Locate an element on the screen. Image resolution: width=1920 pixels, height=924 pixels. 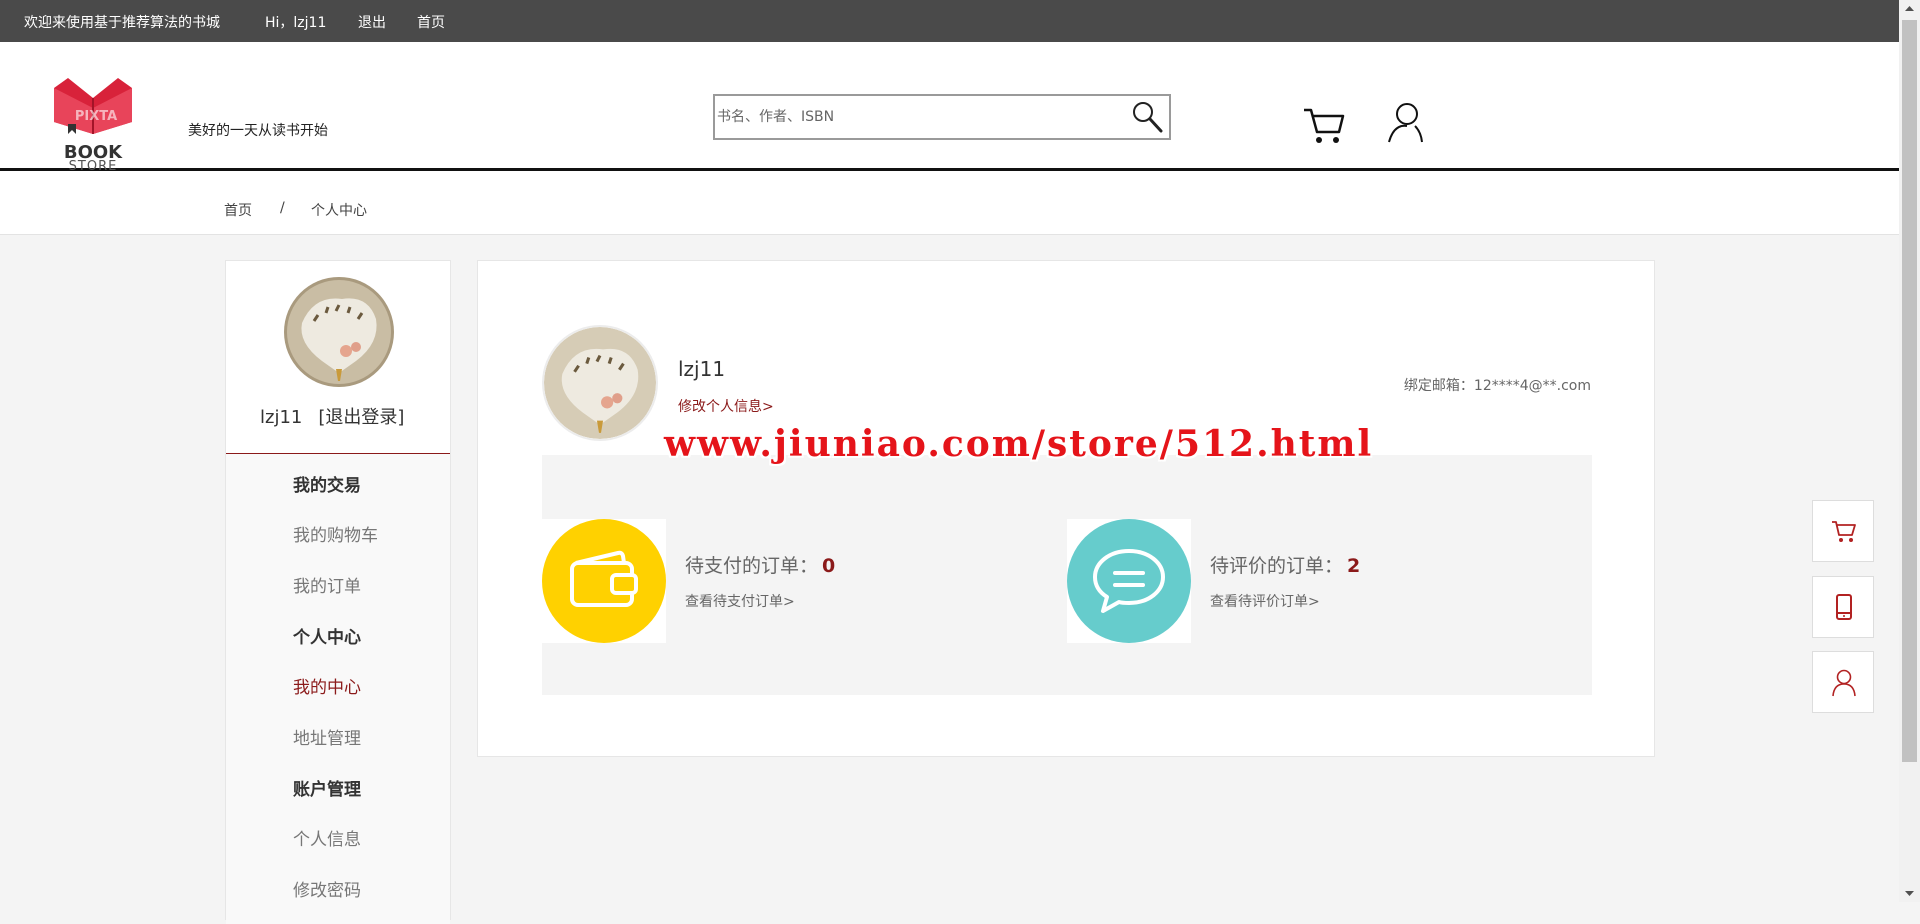
profile-avatar is located at coordinates (600, 383).